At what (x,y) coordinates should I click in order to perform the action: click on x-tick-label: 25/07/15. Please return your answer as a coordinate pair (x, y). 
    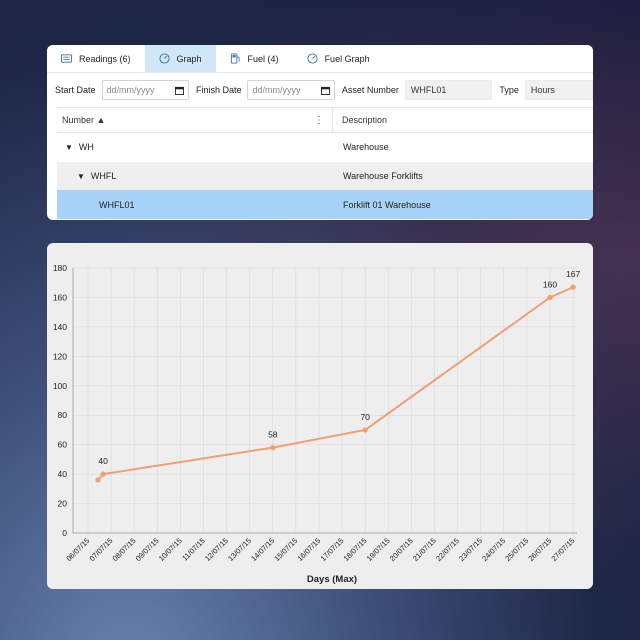
    Looking at the image, I should click on (516, 549).